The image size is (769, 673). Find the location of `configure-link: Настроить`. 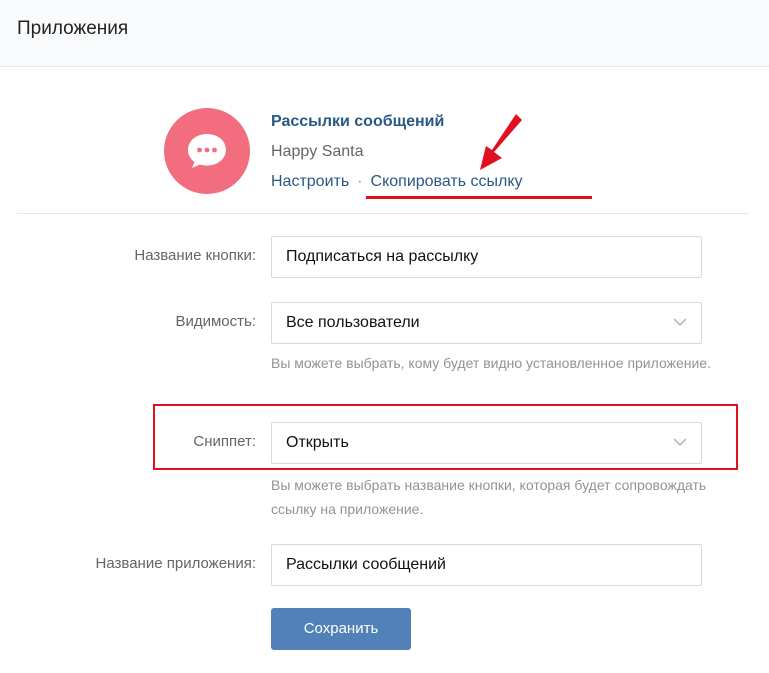

configure-link: Настроить is located at coordinates (310, 181).